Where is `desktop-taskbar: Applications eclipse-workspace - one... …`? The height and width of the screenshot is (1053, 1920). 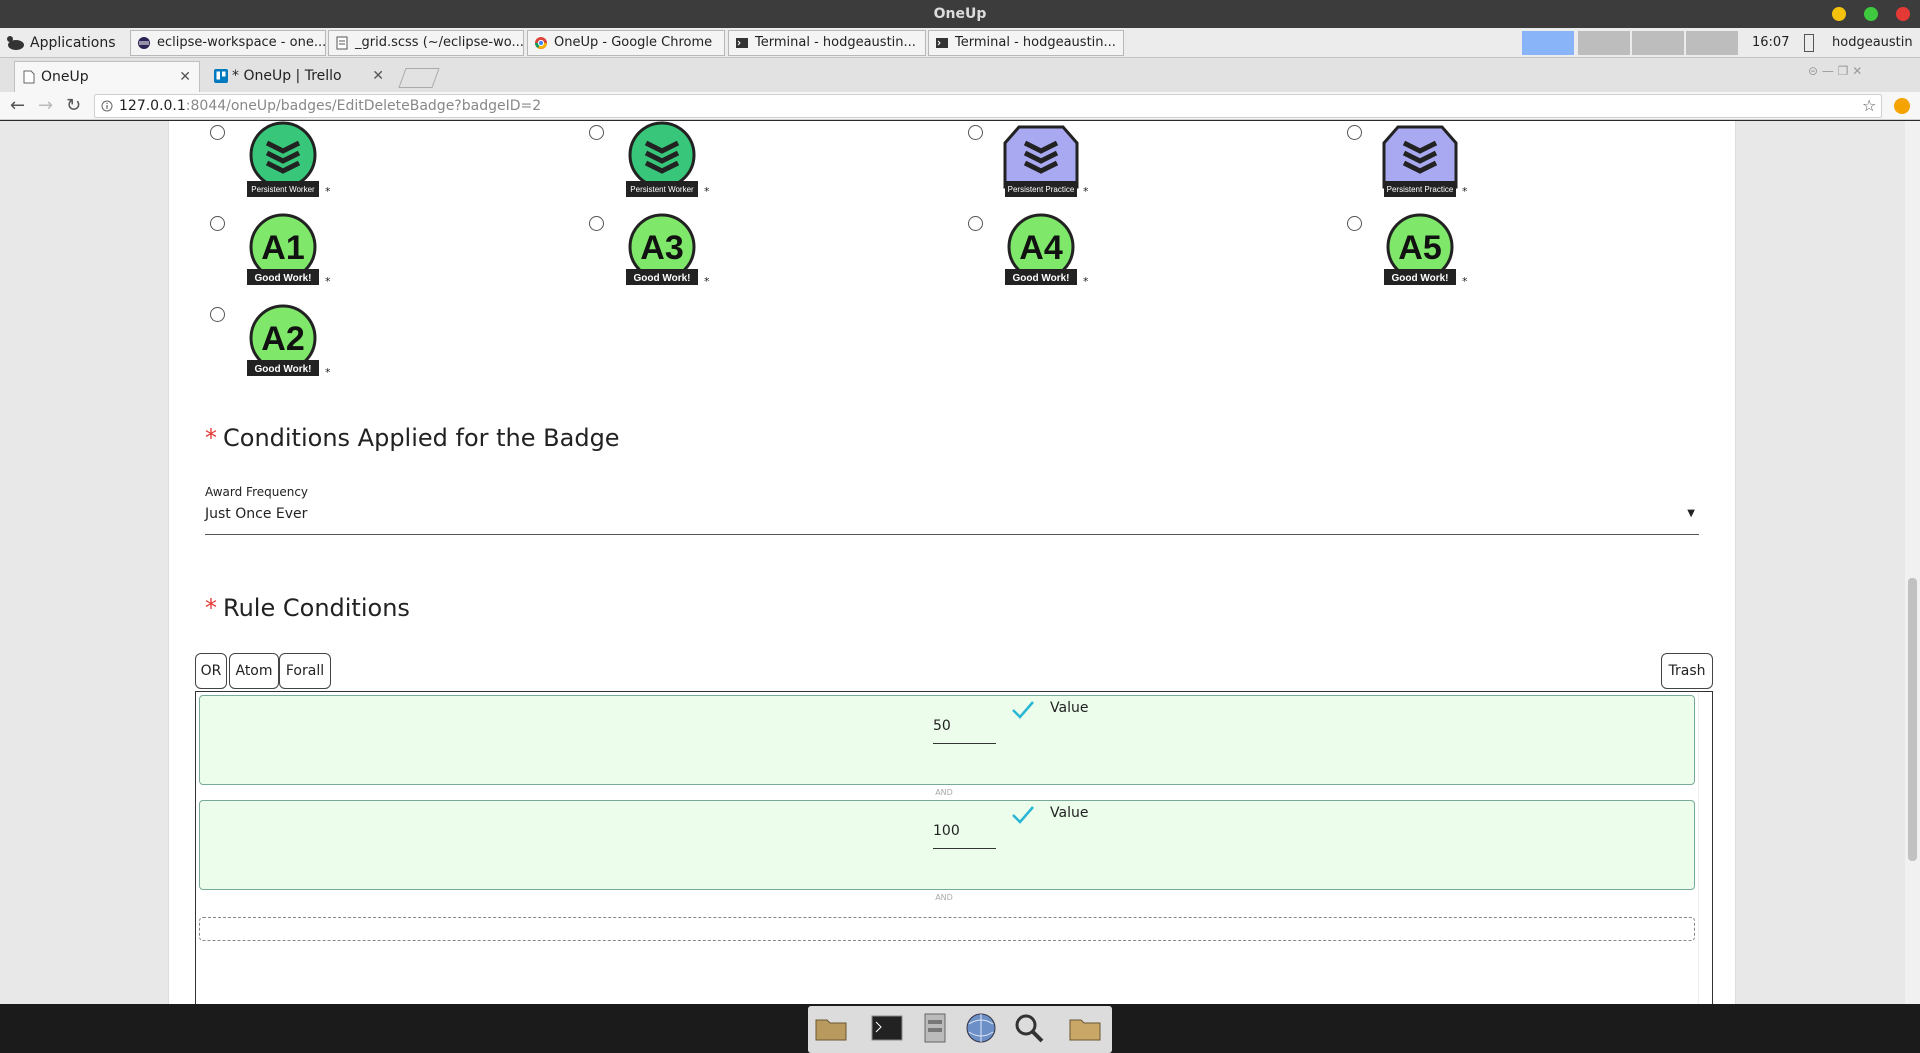
desktop-taskbar: Applications eclipse-workspace - one... … is located at coordinates (960, 43).